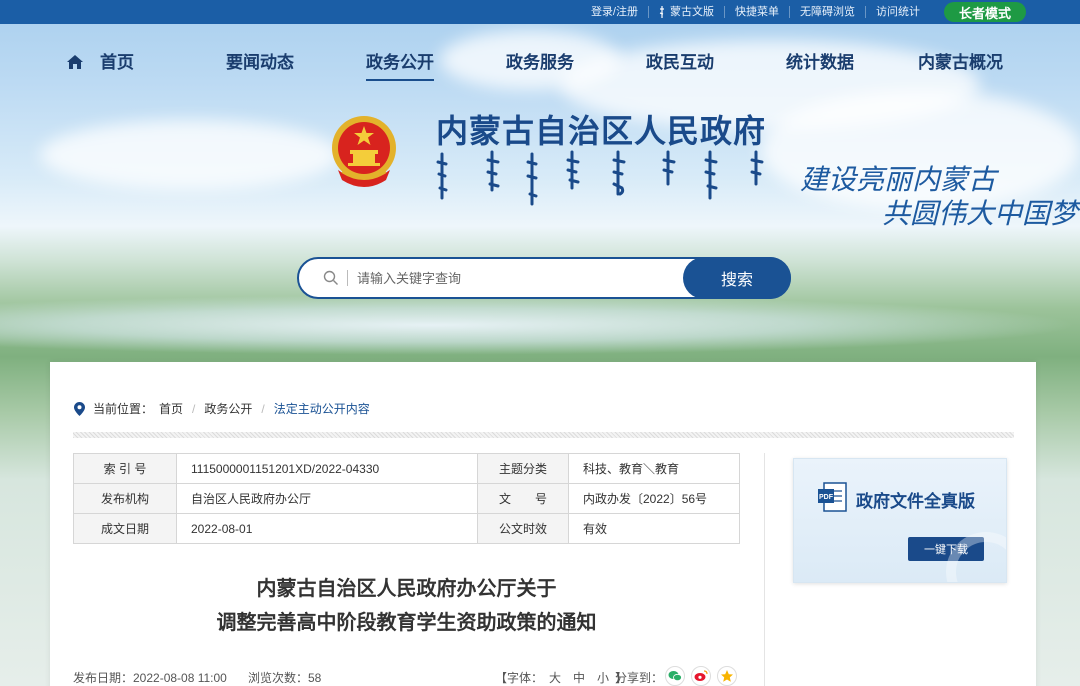 The width and height of the screenshot is (1080, 686). I want to click on quick-menu-link: 快捷菜单, so click(756, 12).